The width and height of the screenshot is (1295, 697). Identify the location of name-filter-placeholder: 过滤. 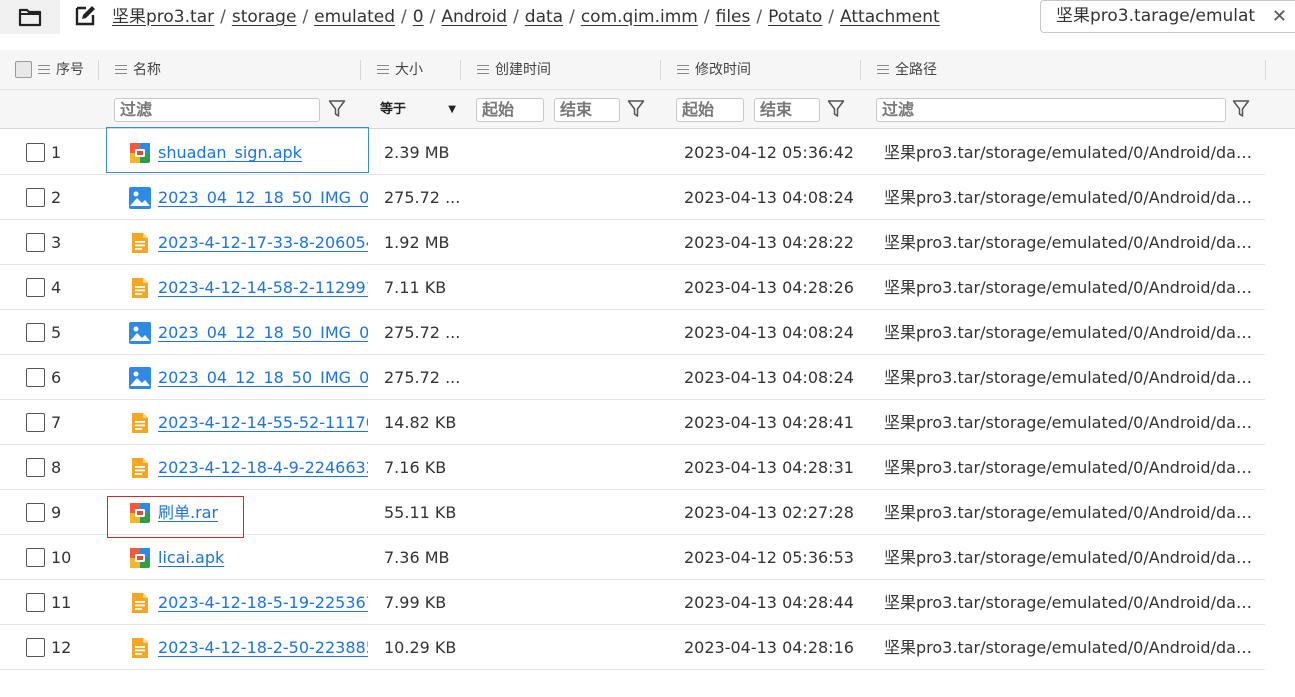
(136, 109).